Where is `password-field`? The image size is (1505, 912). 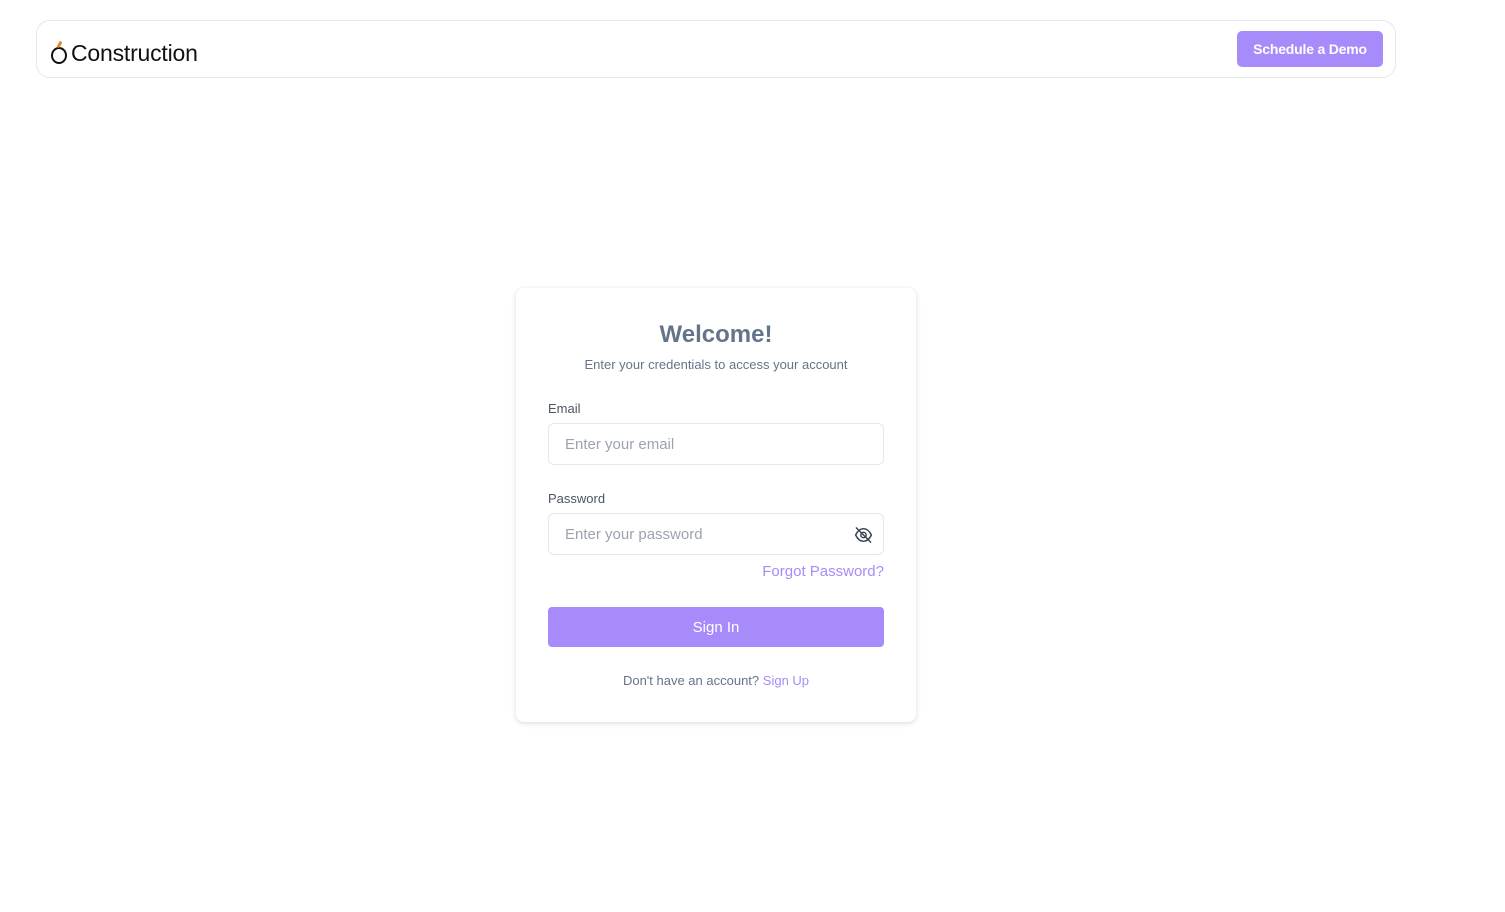
password-field is located at coordinates (716, 534).